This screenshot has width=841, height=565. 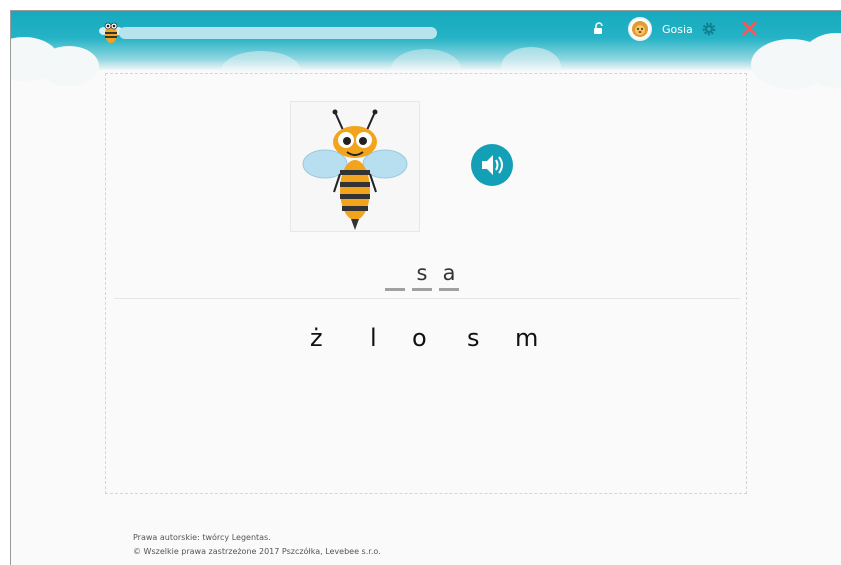 What do you see at coordinates (599, 28) in the screenshot?
I see `unlock-icon` at bounding box center [599, 28].